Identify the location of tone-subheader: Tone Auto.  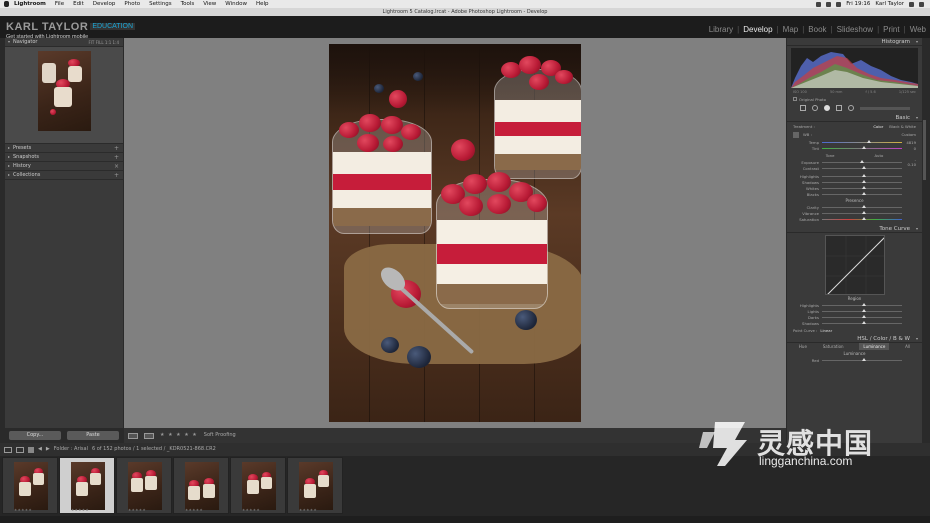
(854, 155).